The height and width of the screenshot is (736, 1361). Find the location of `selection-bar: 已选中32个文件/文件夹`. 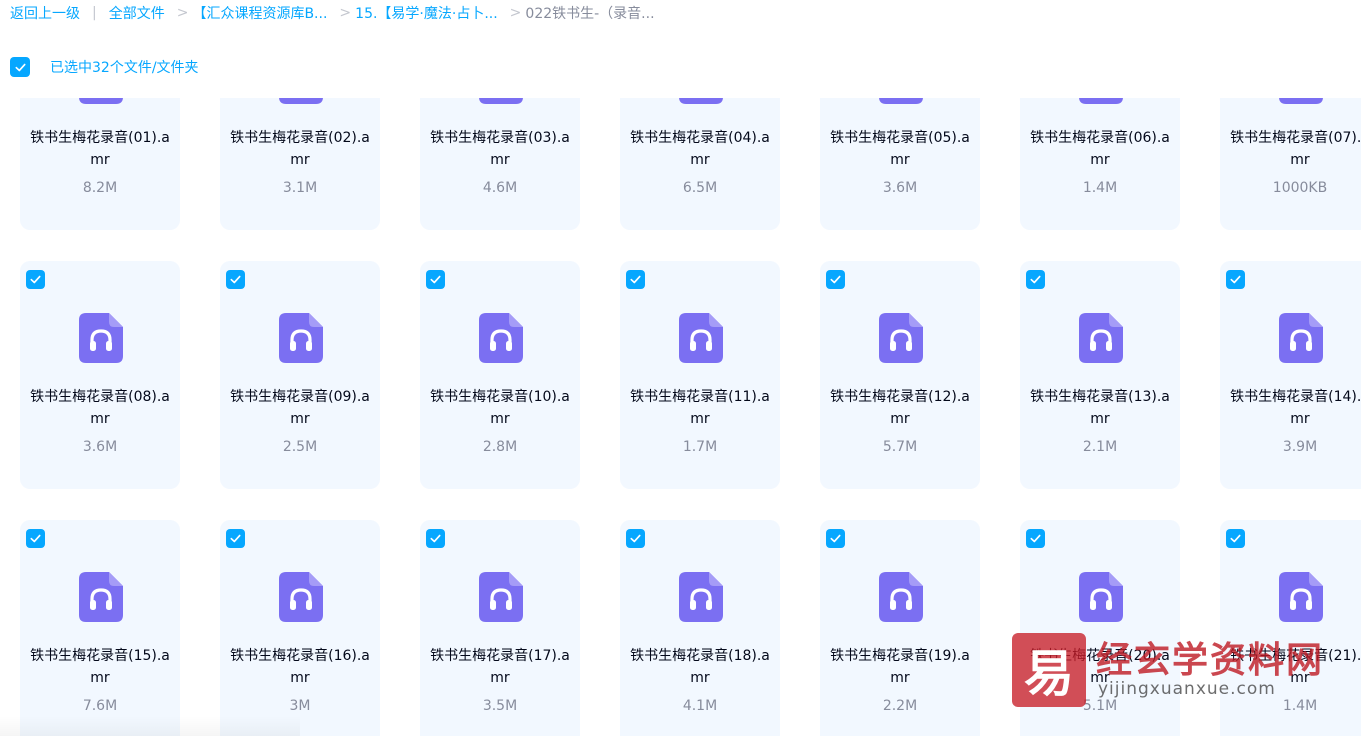

selection-bar: 已选中32个文件/文件夹 is located at coordinates (104, 67).